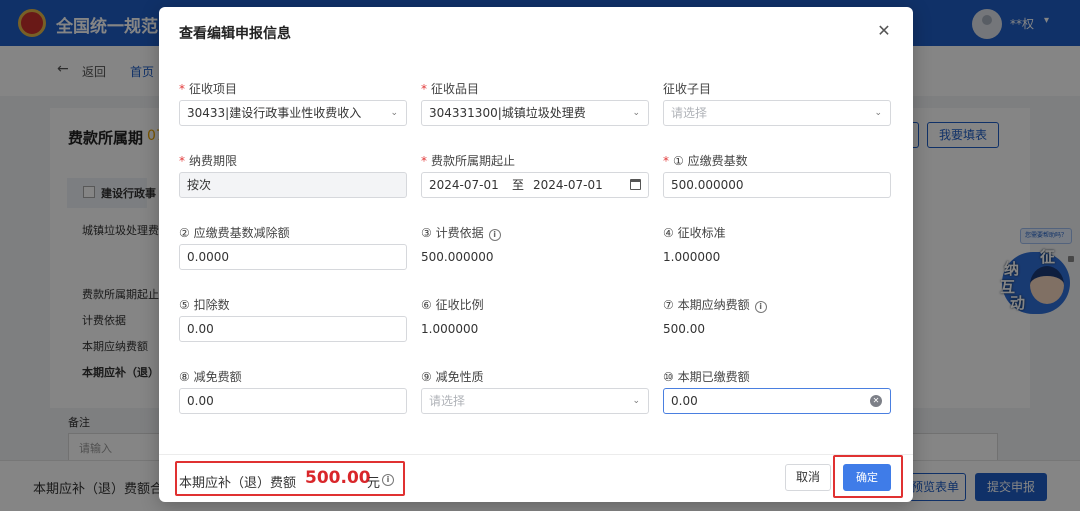 This screenshot has height=511, width=1080. What do you see at coordinates (684, 329) in the screenshot?
I see `payable-value: 500.00` at bounding box center [684, 329].